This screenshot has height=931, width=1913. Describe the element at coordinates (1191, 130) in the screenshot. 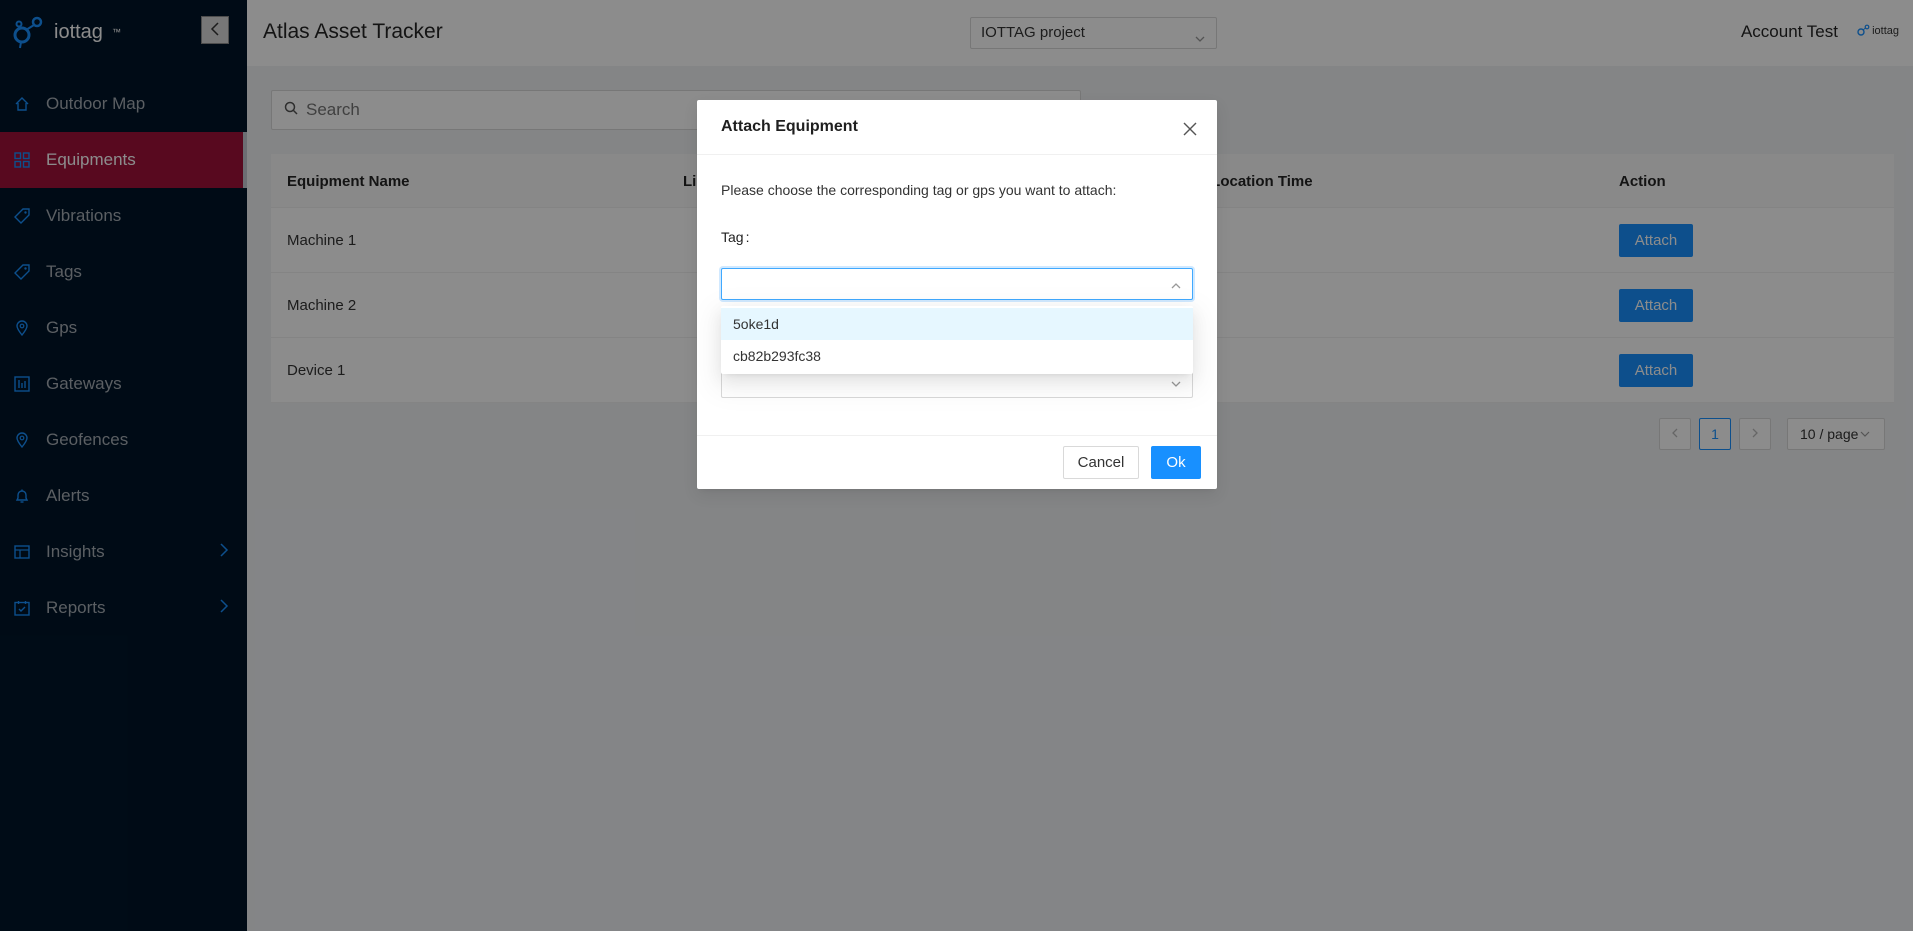

I see `close-icon` at that location.